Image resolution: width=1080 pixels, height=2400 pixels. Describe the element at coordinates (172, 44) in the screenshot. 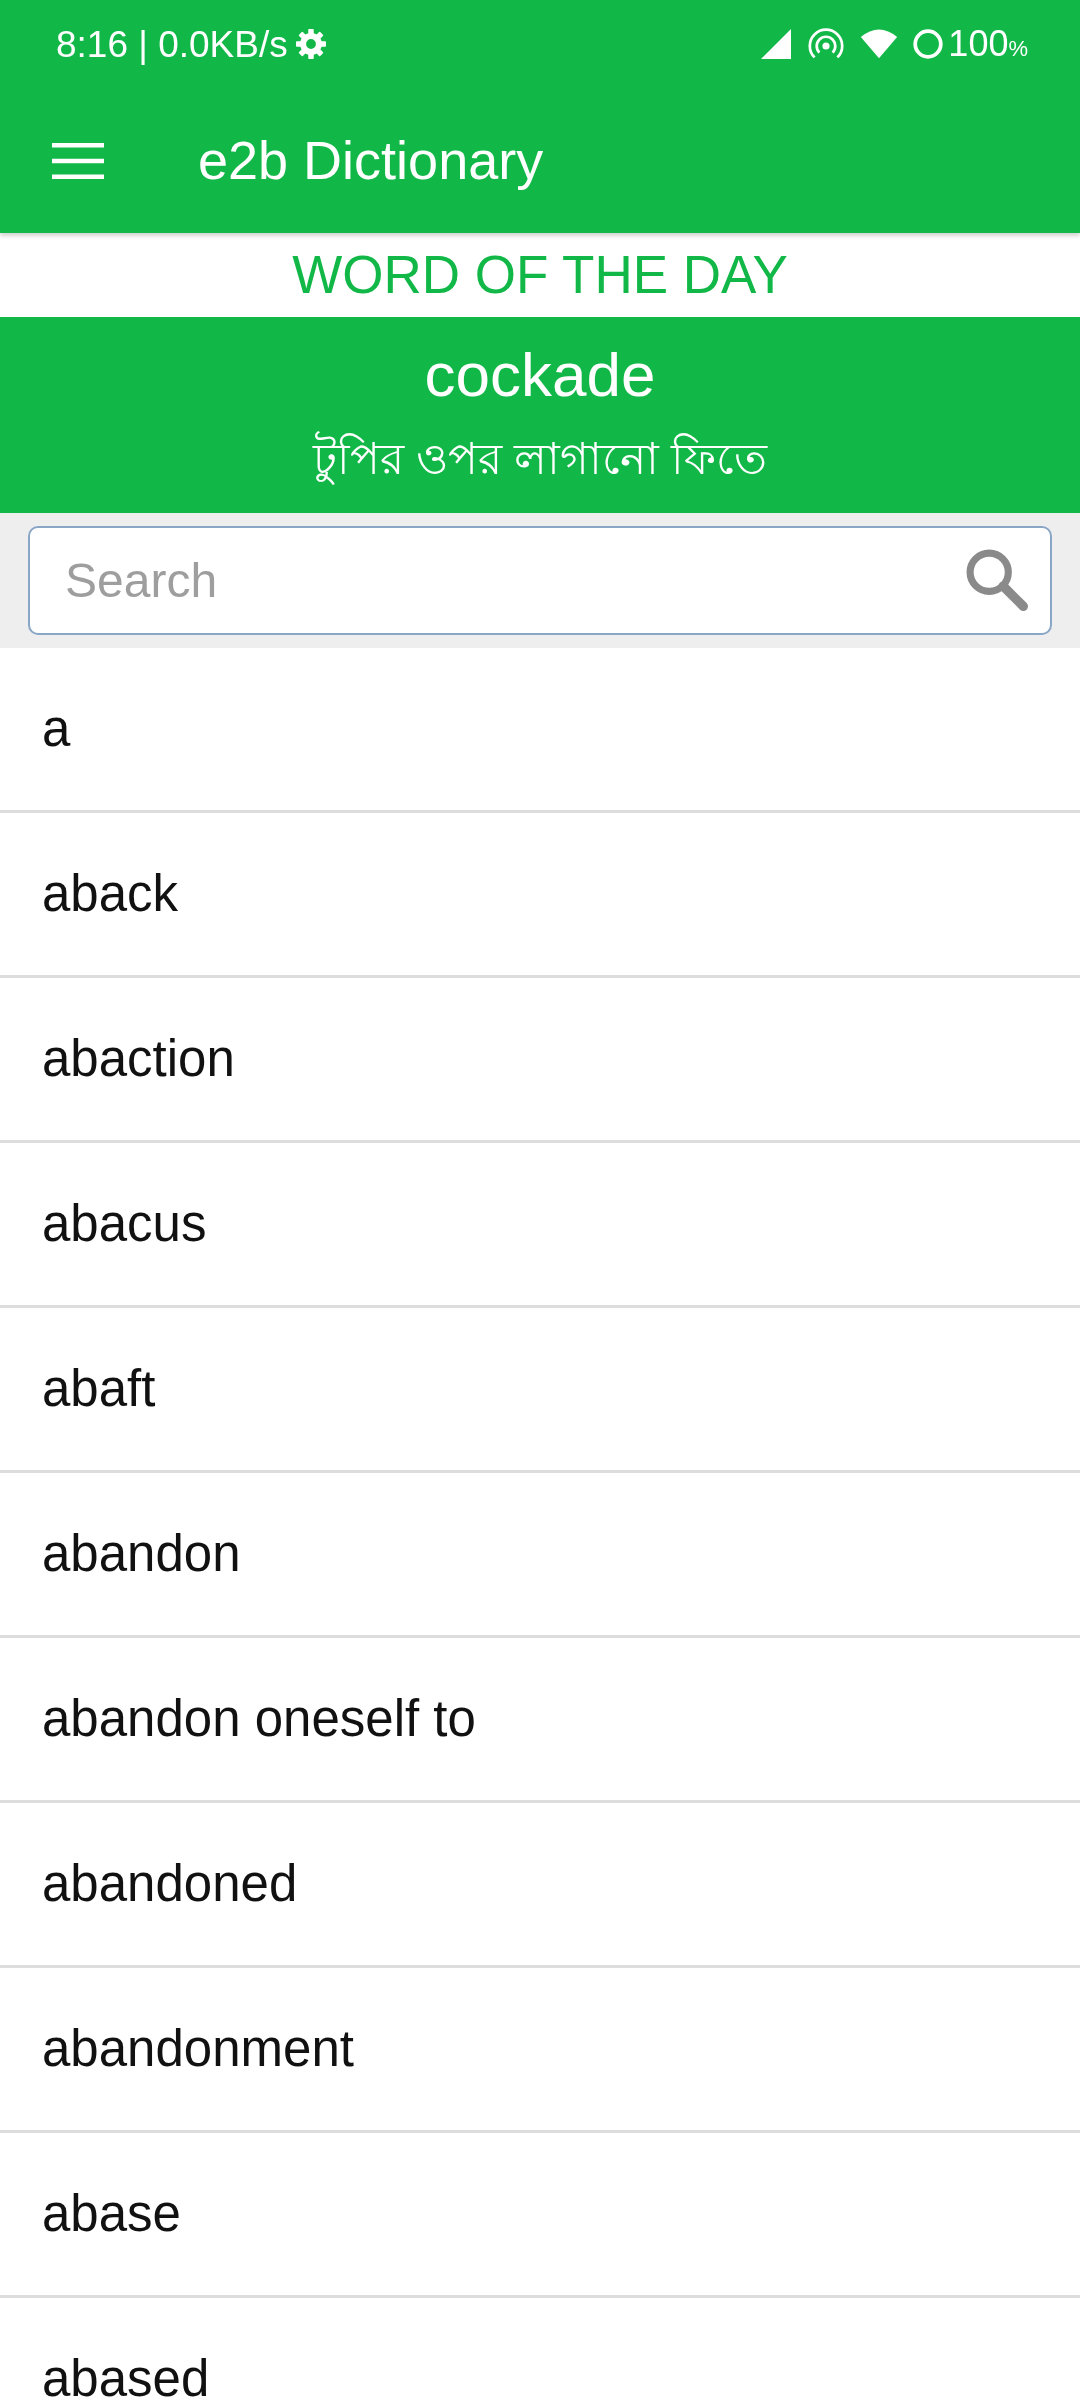

I see `status-text: 8:16 | 0.0KB/s` at that location.